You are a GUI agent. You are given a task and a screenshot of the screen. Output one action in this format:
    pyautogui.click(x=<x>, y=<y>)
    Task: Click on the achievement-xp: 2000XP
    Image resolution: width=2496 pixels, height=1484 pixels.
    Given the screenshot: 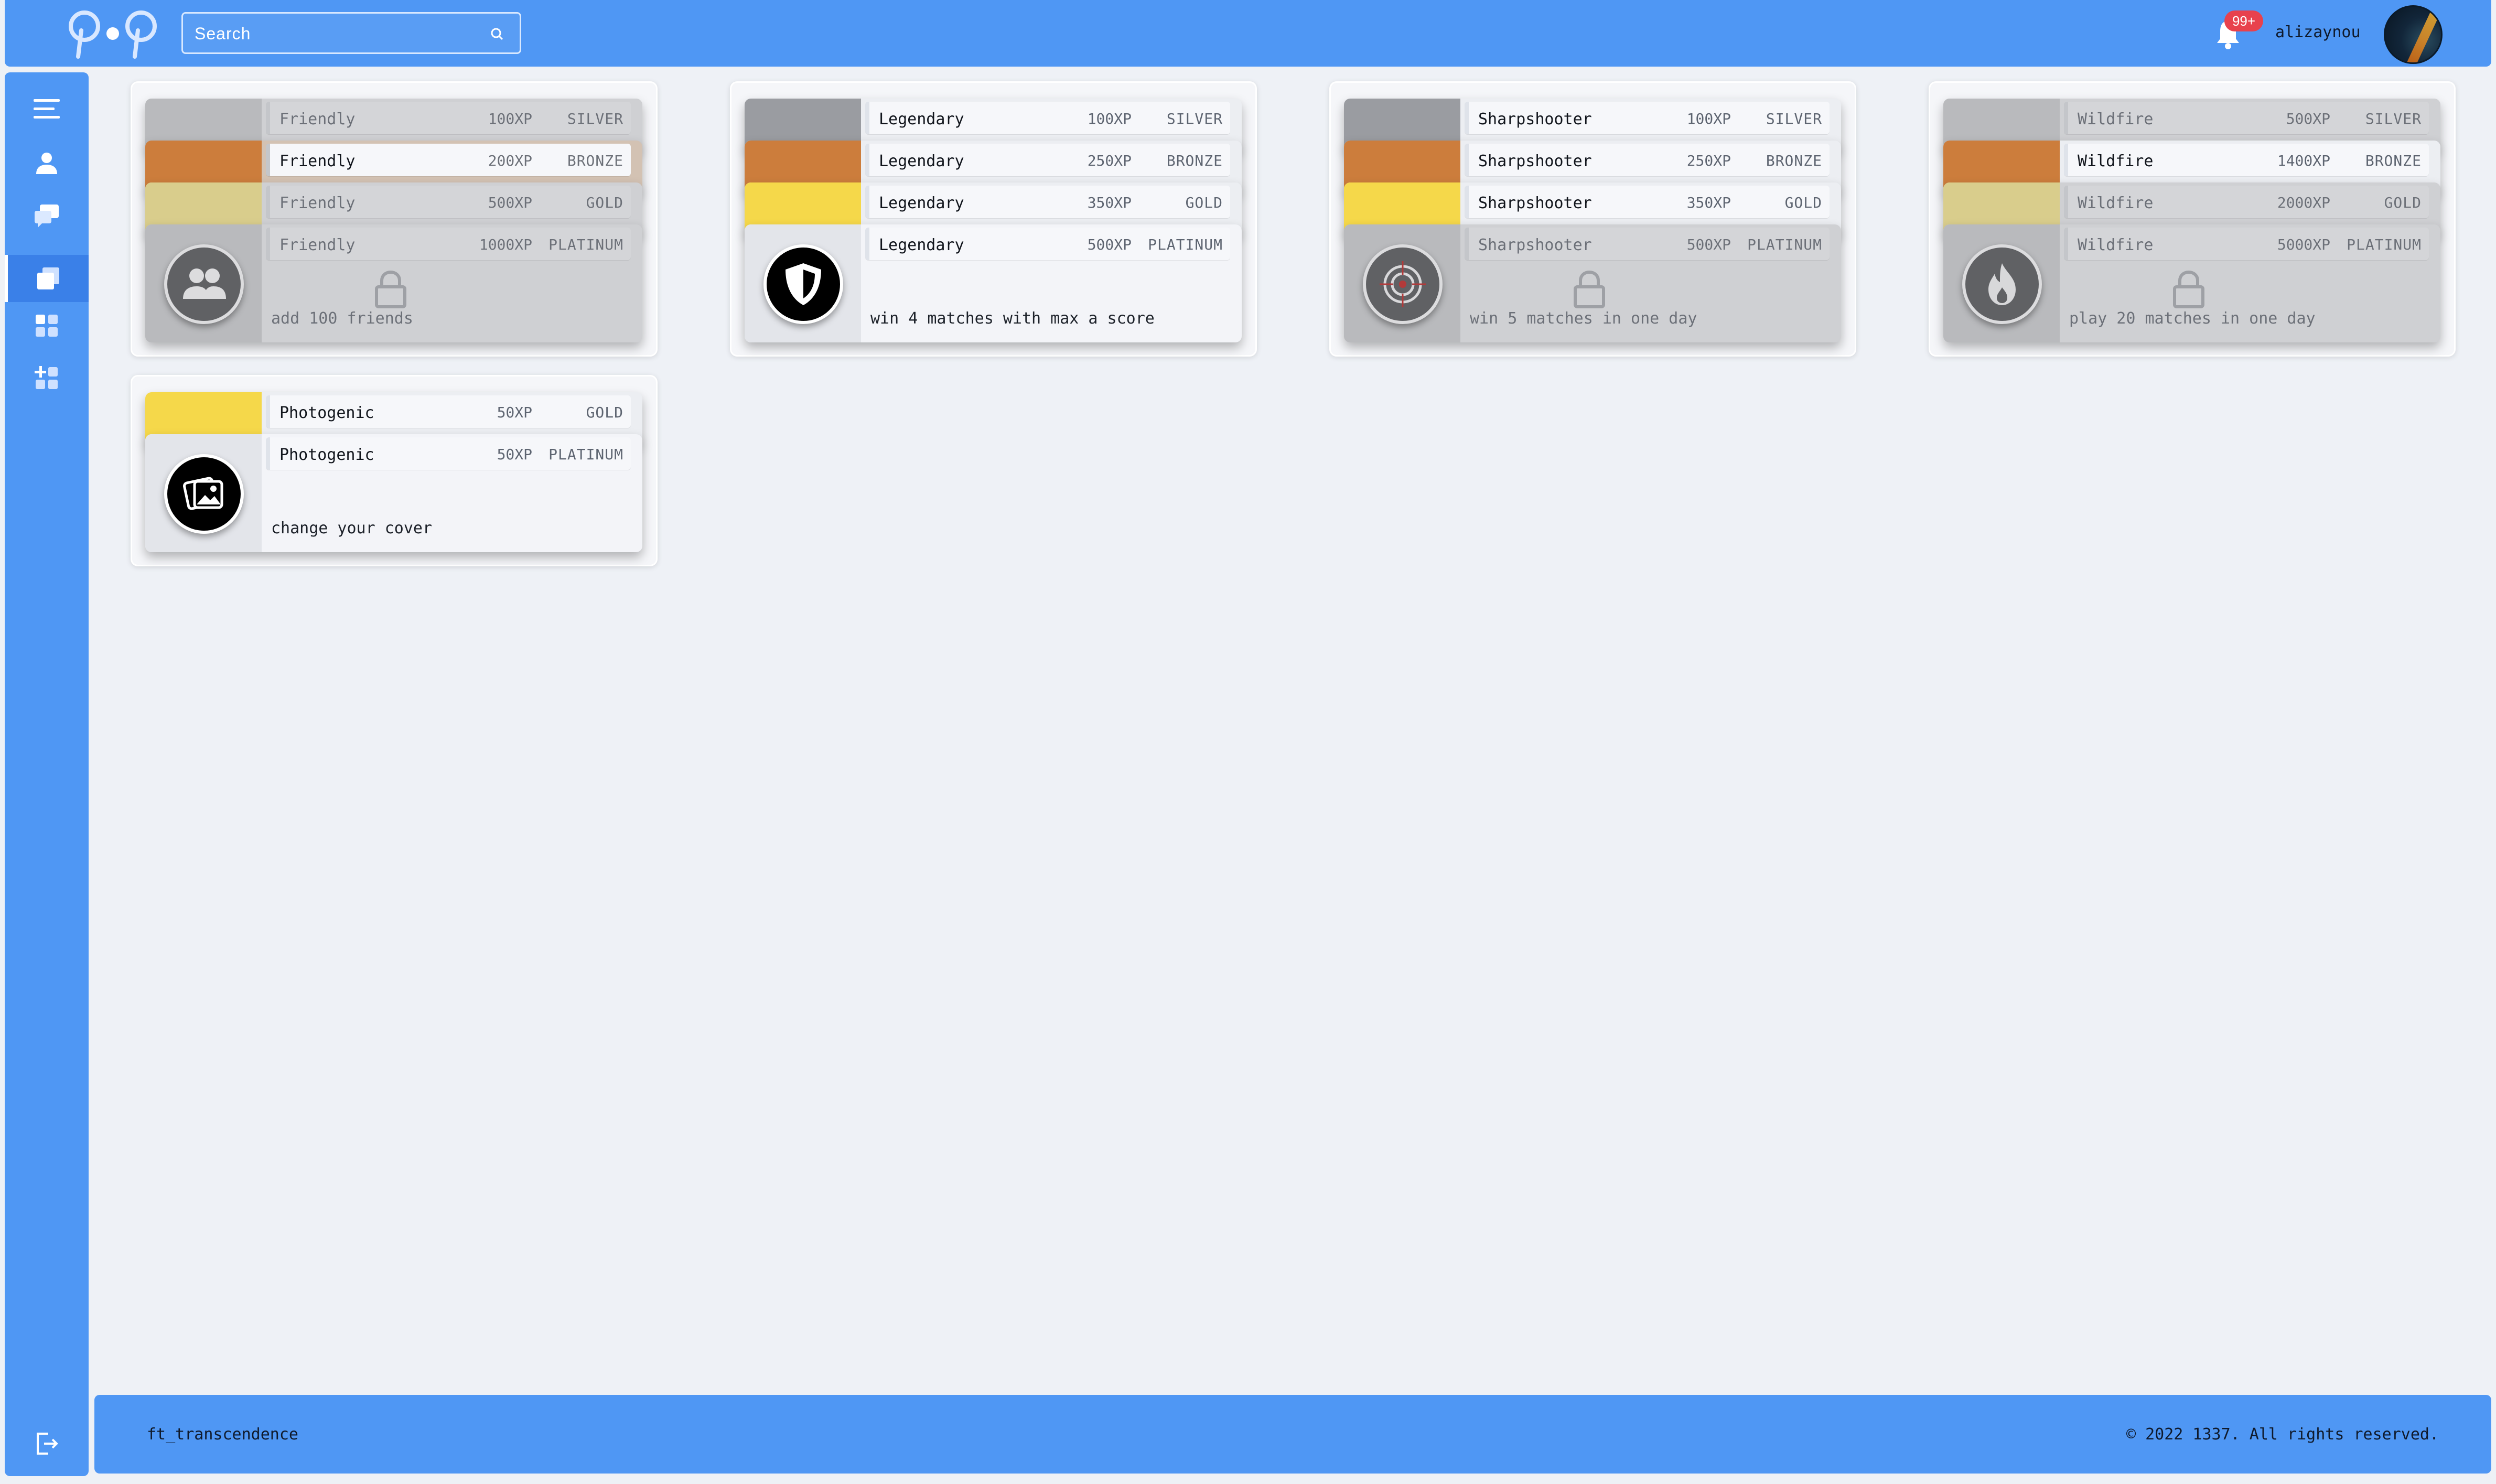 What is the action you would take?
    pyautogui.click(x=2304, y=202)
    